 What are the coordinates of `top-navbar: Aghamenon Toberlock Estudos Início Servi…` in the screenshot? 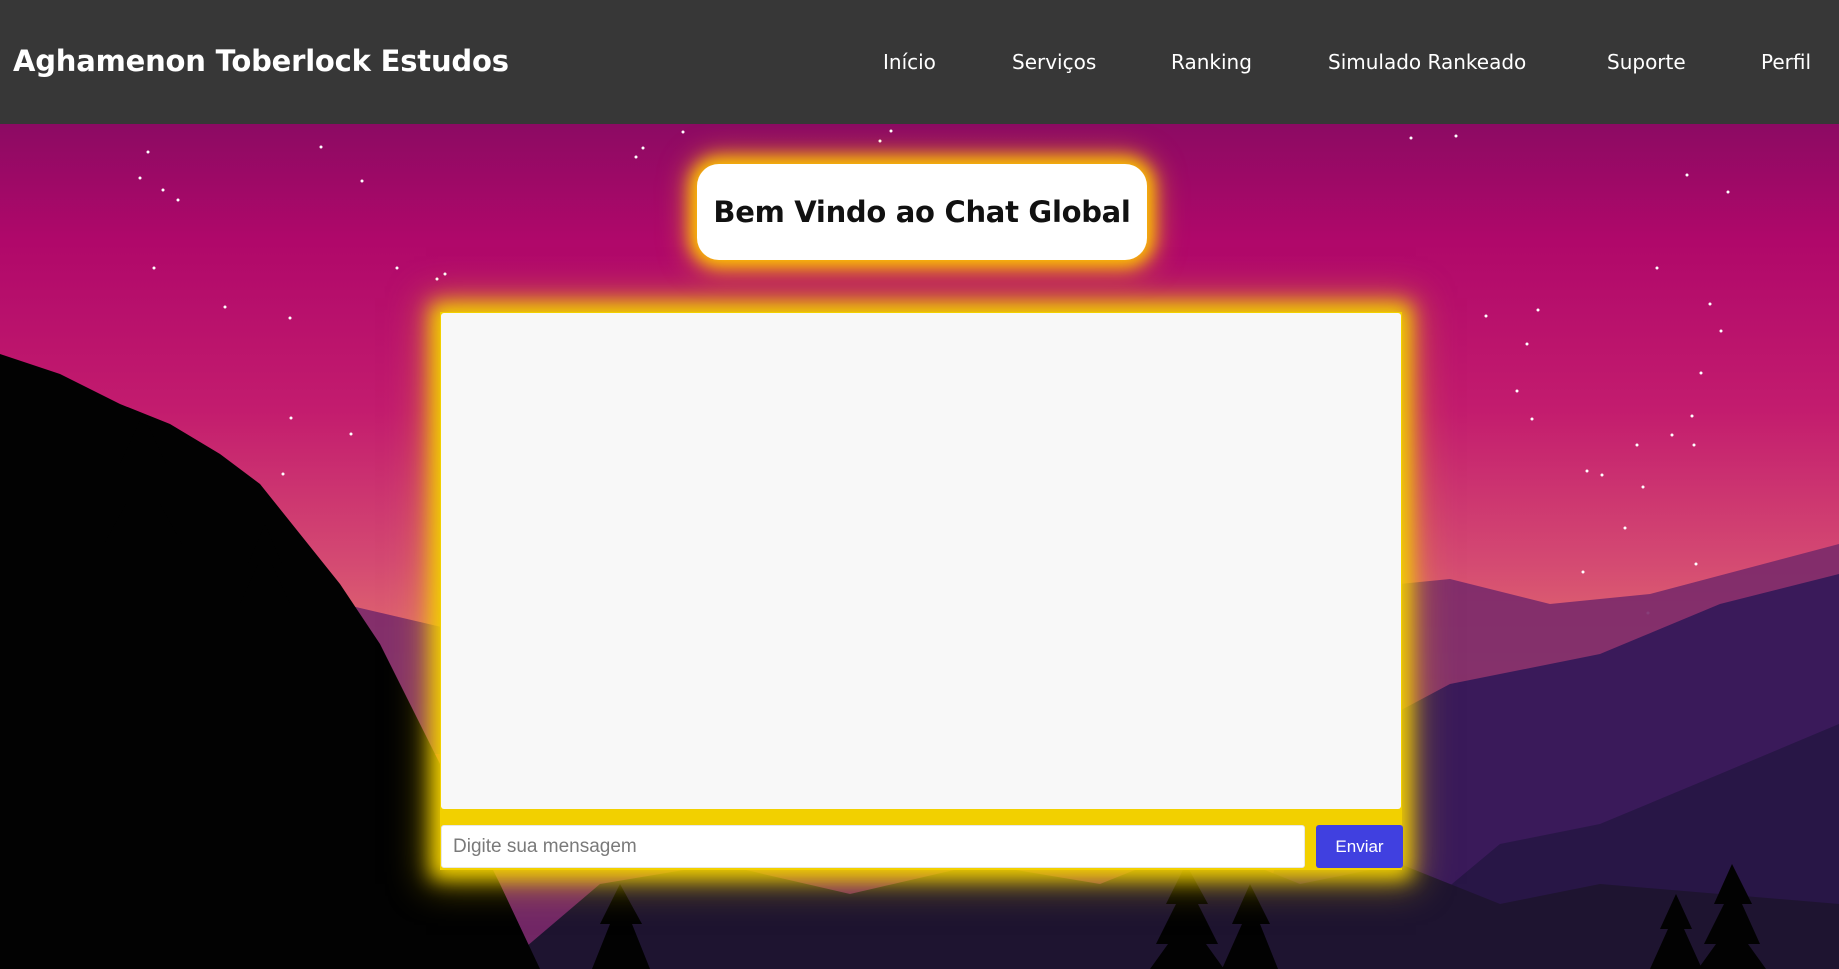 It's located at (919, 62).